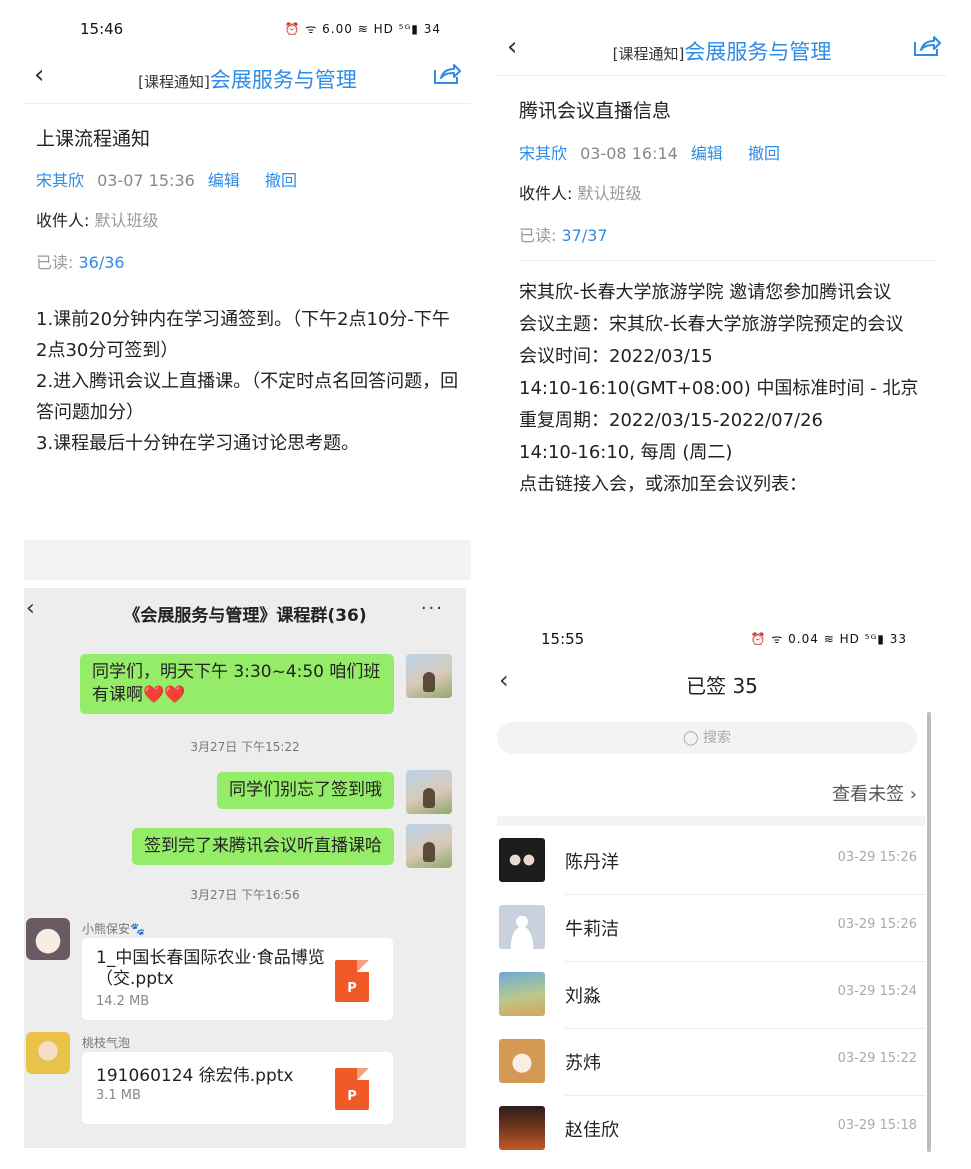  I want to click on student-name: 牛莉洁, so click(592, 929).